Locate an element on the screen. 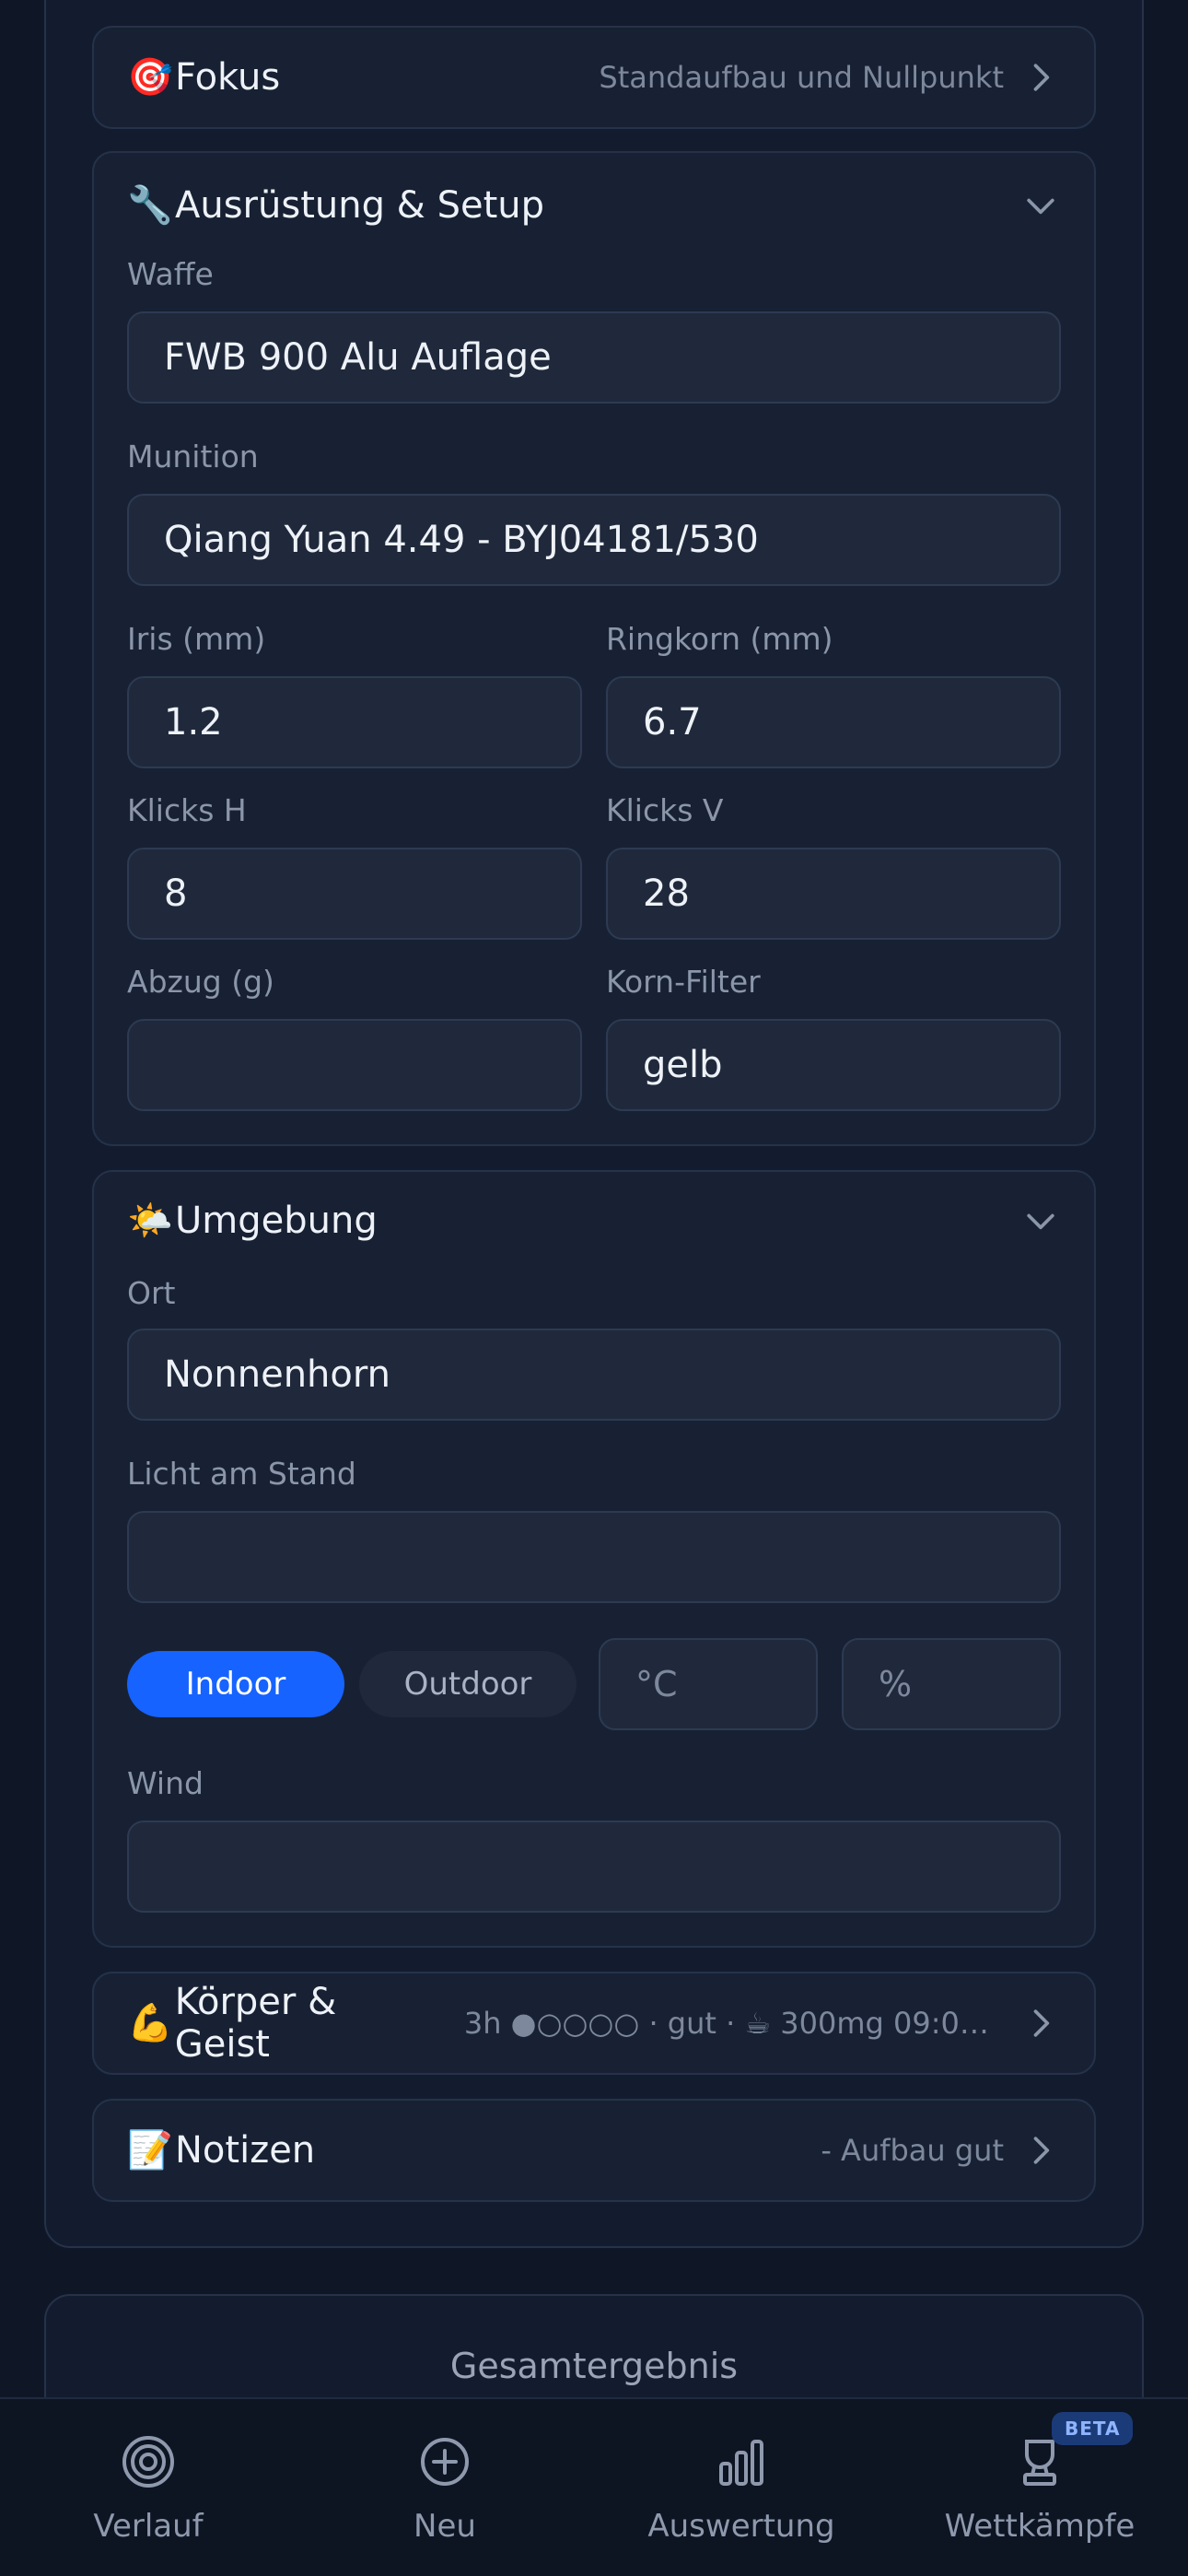  memo-emoji-icon: 📝 is located at coordinates (150, 2150).